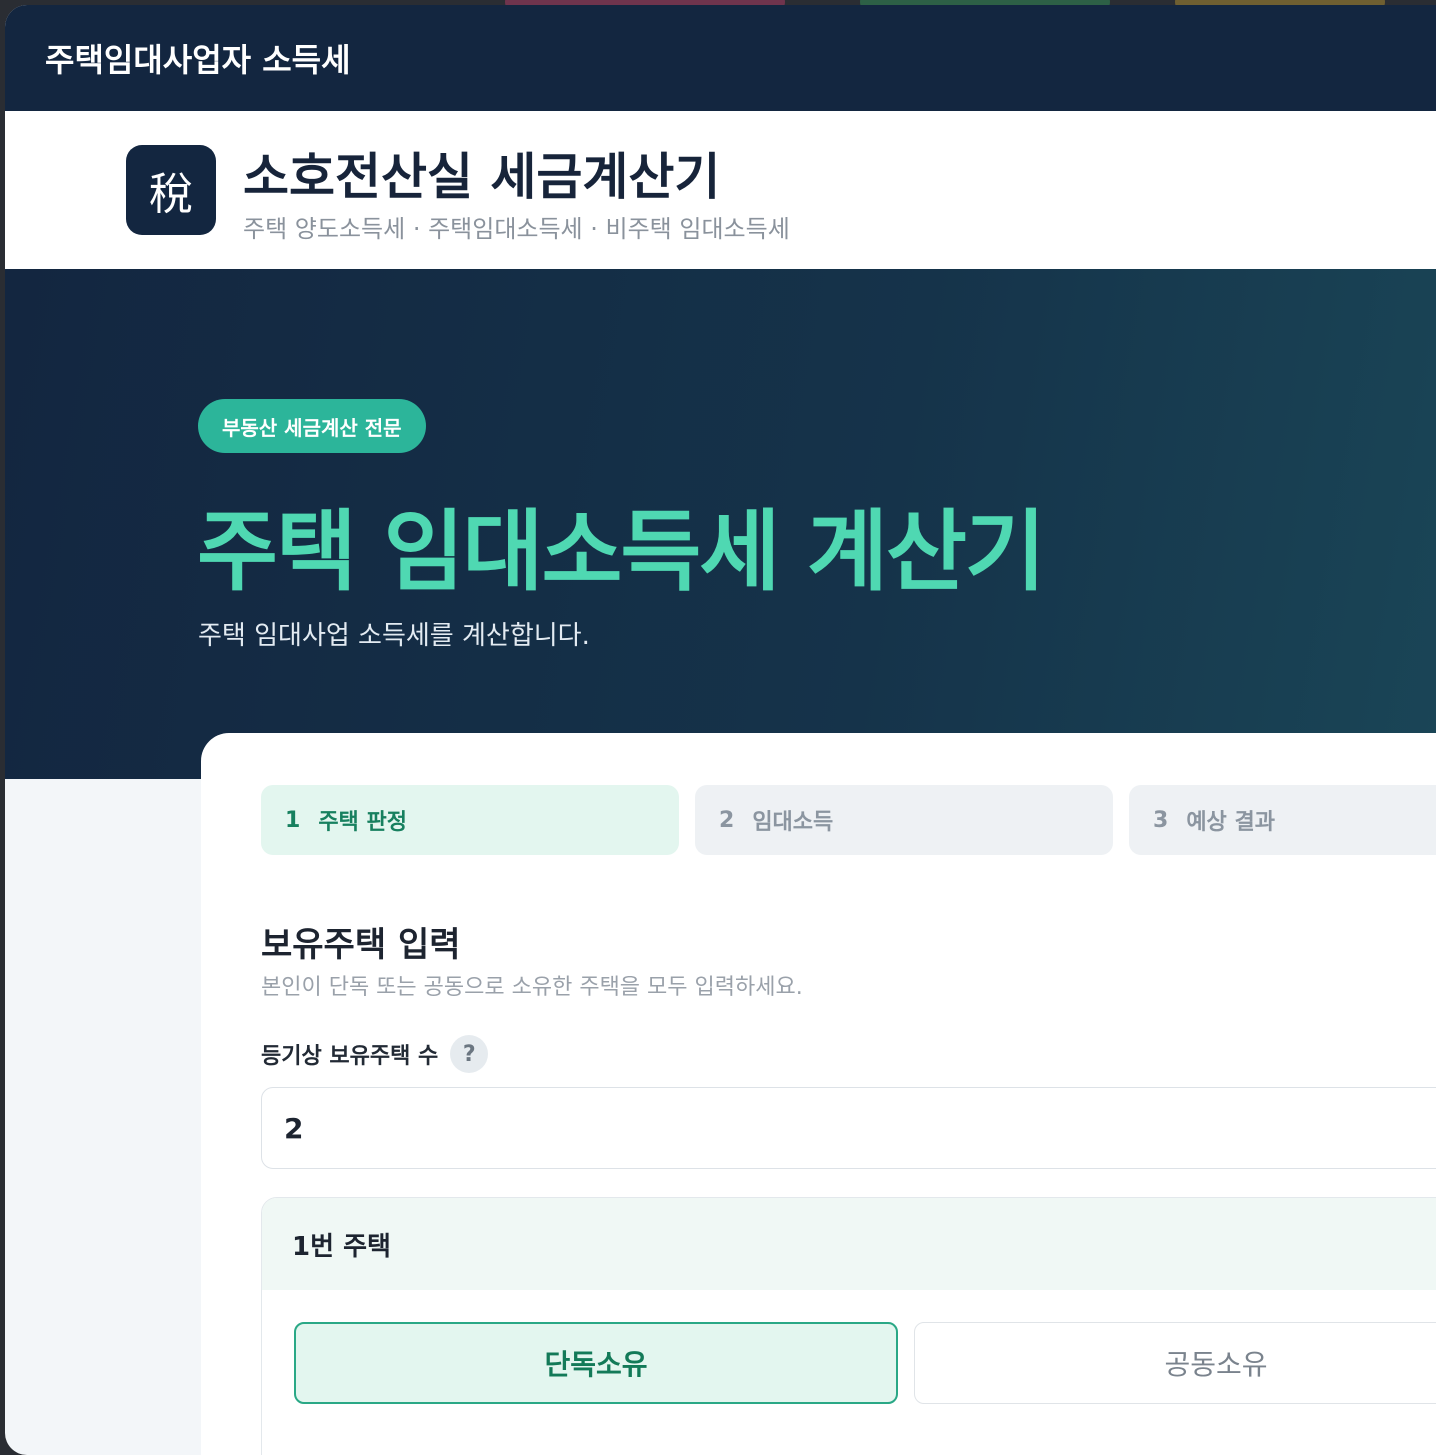 The height and width of the screenshot is (1455, 1436). What do you see at coordinates (621, 551) in the screenshot?
I see `page-title: 주택 임대소득세 계산기` at bounding box center [621, 551].